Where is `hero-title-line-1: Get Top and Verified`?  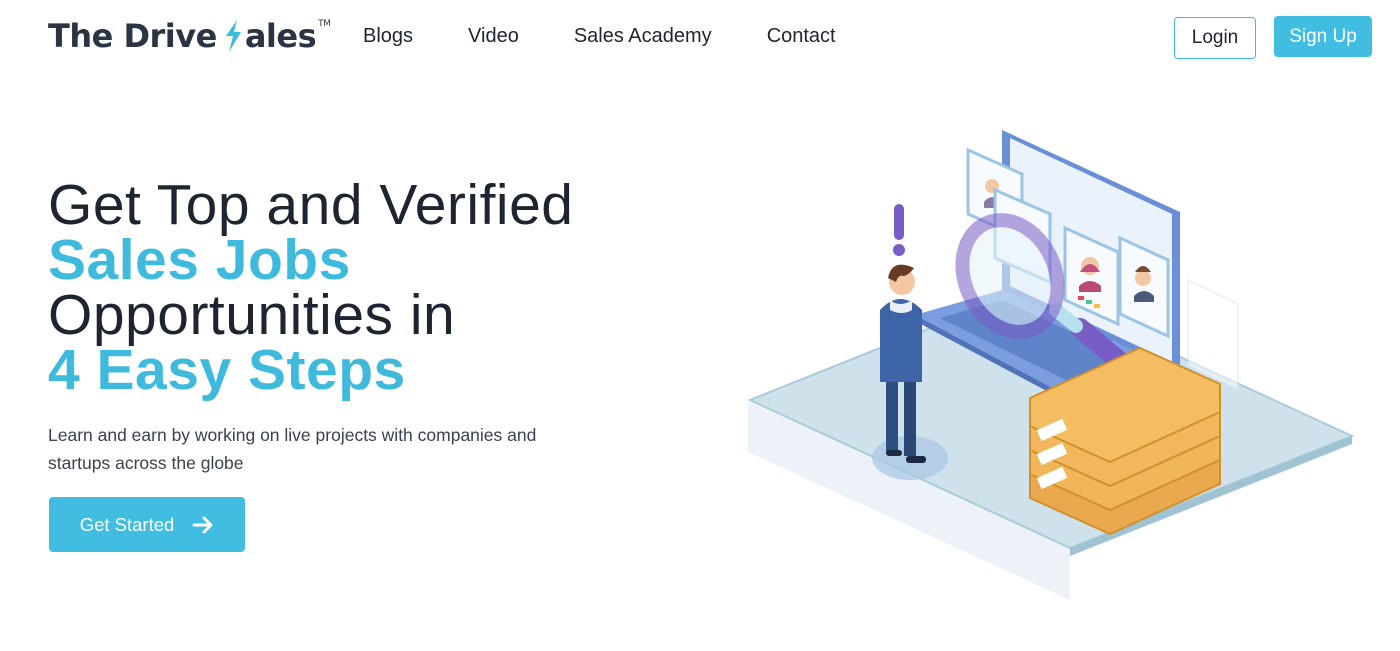
hero-title-line-1: Get Top and Verified is located at coordinates (311, 205).